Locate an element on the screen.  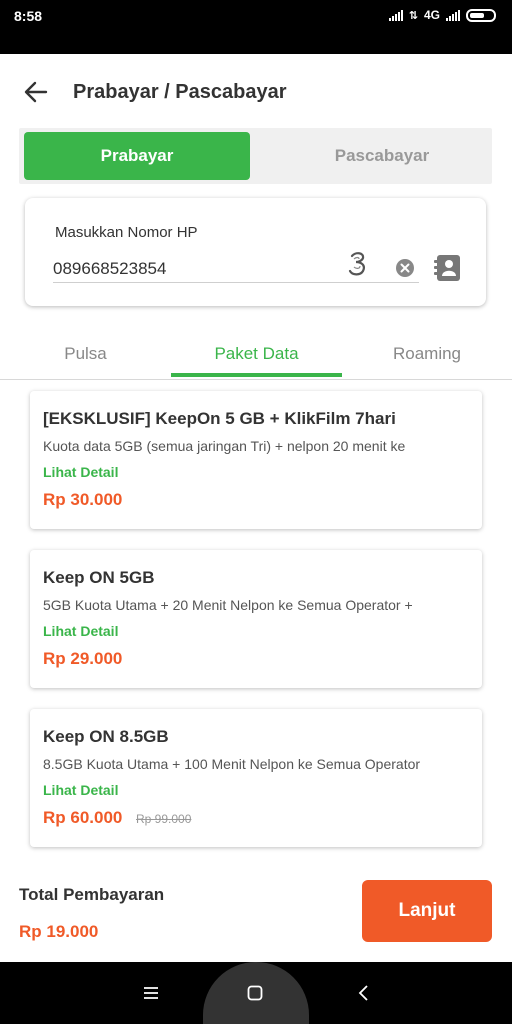
home-square-icon is located at coordinates (255, 993).